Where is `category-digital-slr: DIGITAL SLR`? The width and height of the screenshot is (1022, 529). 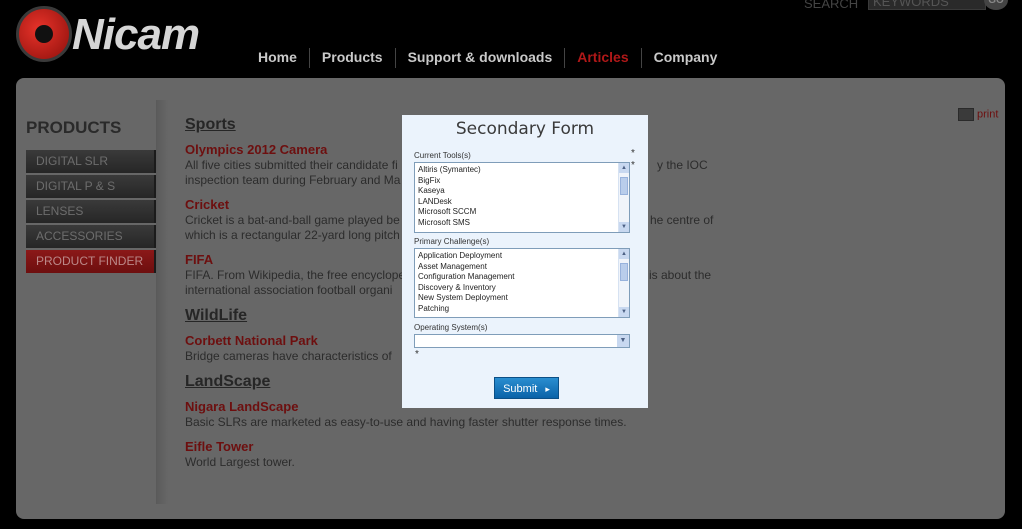
category-digital-slr: DIGITAL SLR is located at coordinates (91, 161).